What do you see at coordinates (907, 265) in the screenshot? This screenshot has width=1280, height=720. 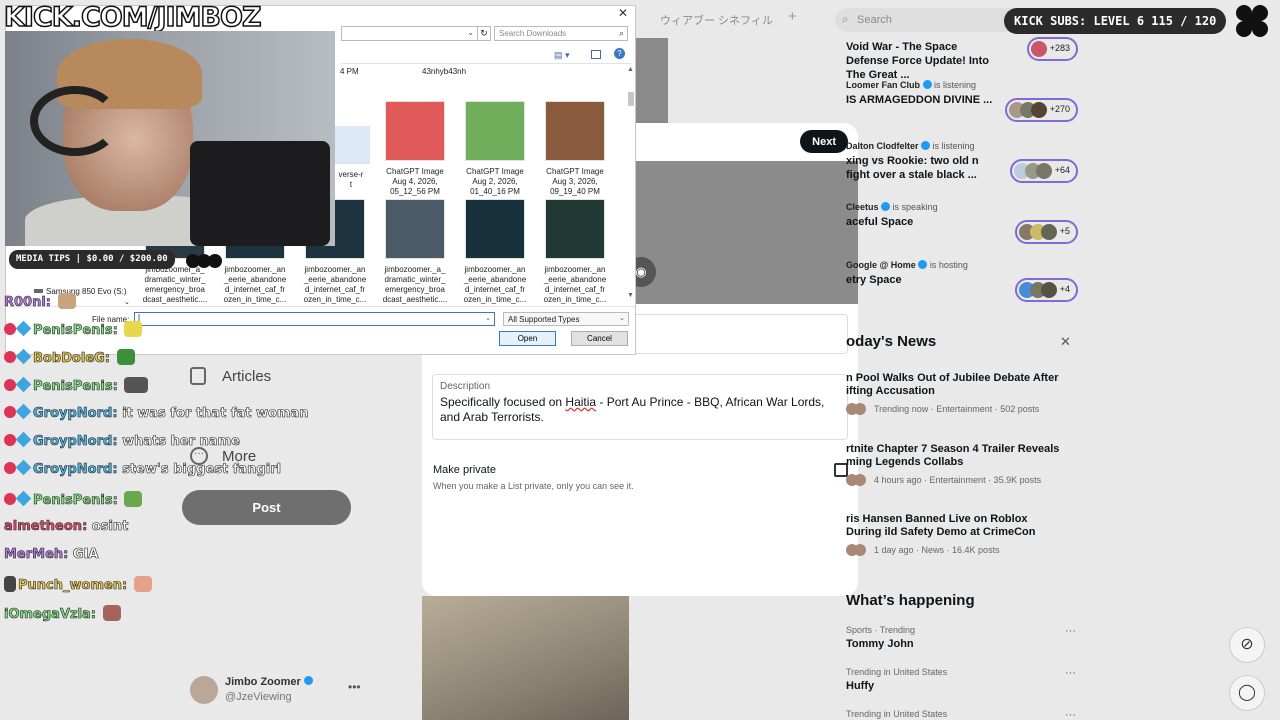 I see `space-host: Google @ Home is hosting` at bounding box center [907, 265].